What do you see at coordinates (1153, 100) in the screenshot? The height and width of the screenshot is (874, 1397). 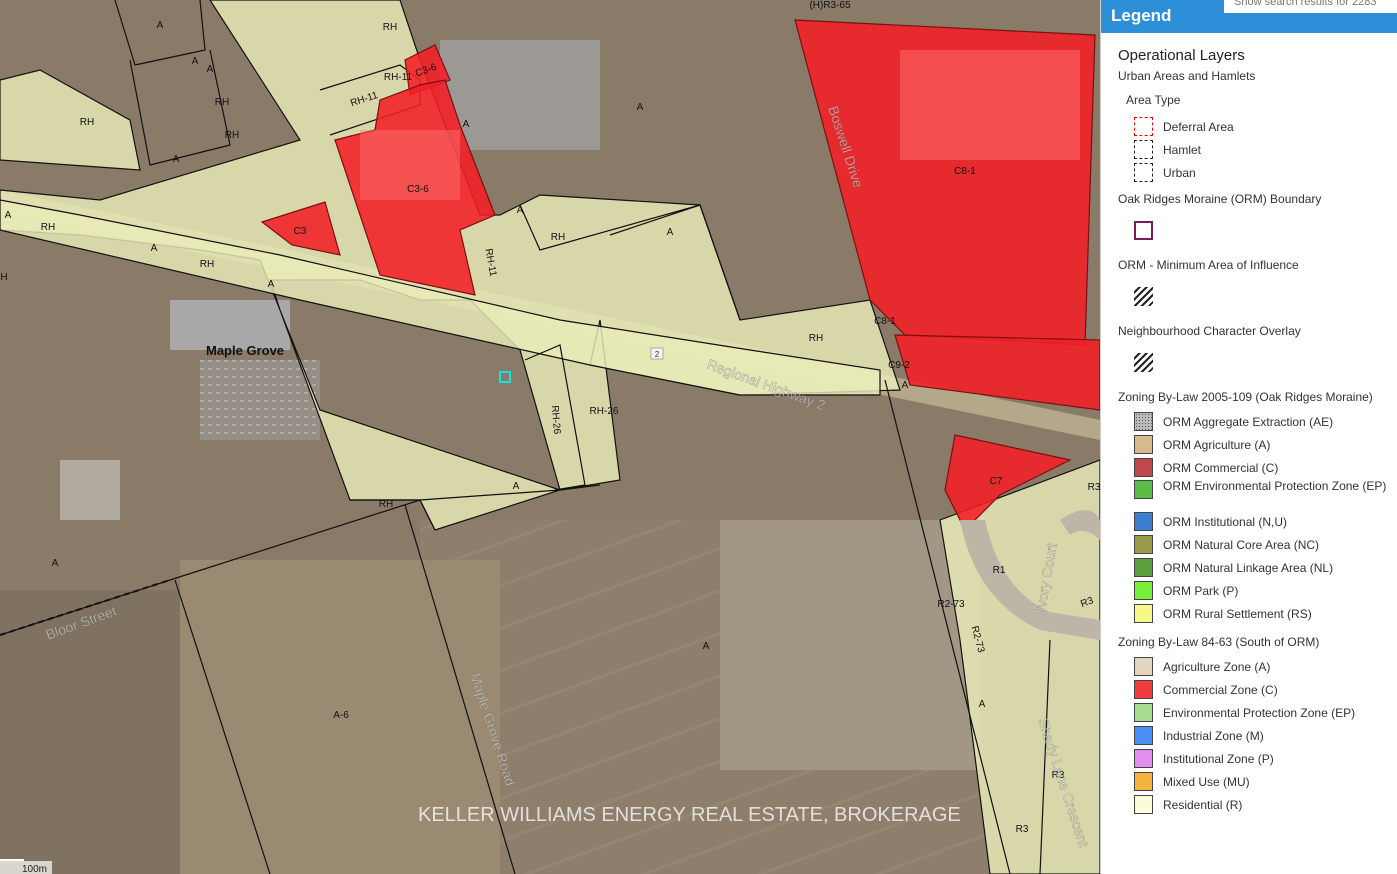 I see `area-type-title: Area Type` at bounding box center [1153, 100].